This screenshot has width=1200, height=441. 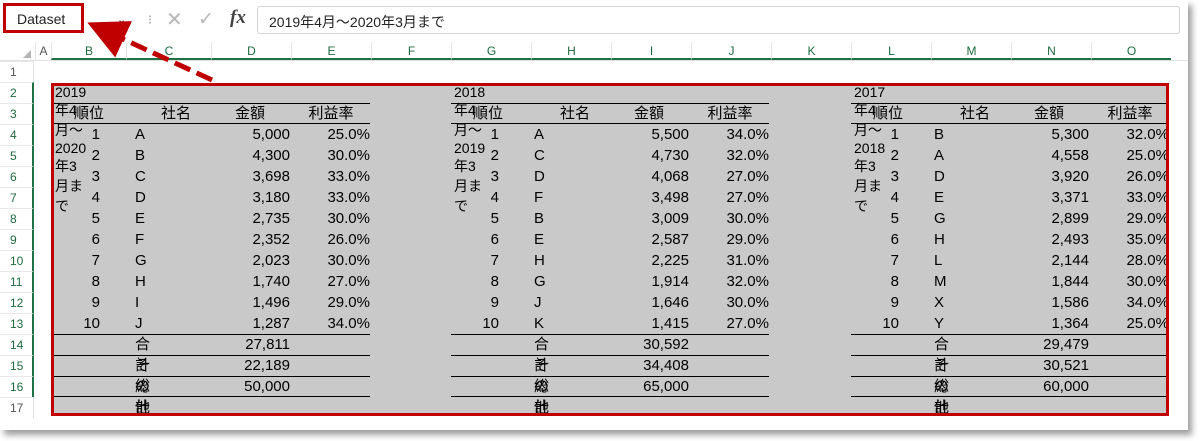 I want to click on row-header-6: 6, so click(x=17, y=176).